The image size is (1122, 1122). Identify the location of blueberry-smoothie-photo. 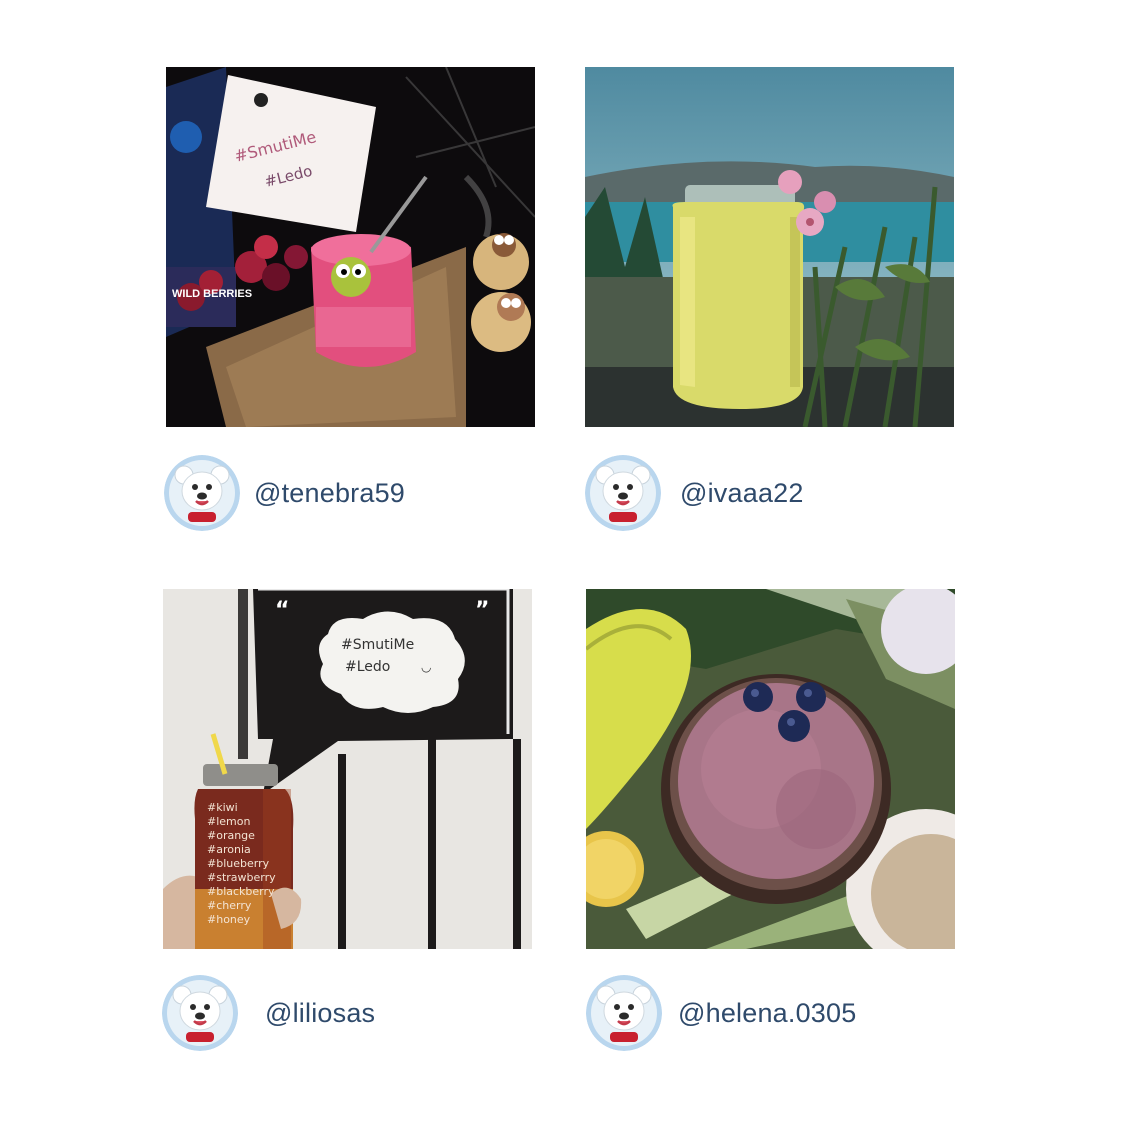
(770, 769).